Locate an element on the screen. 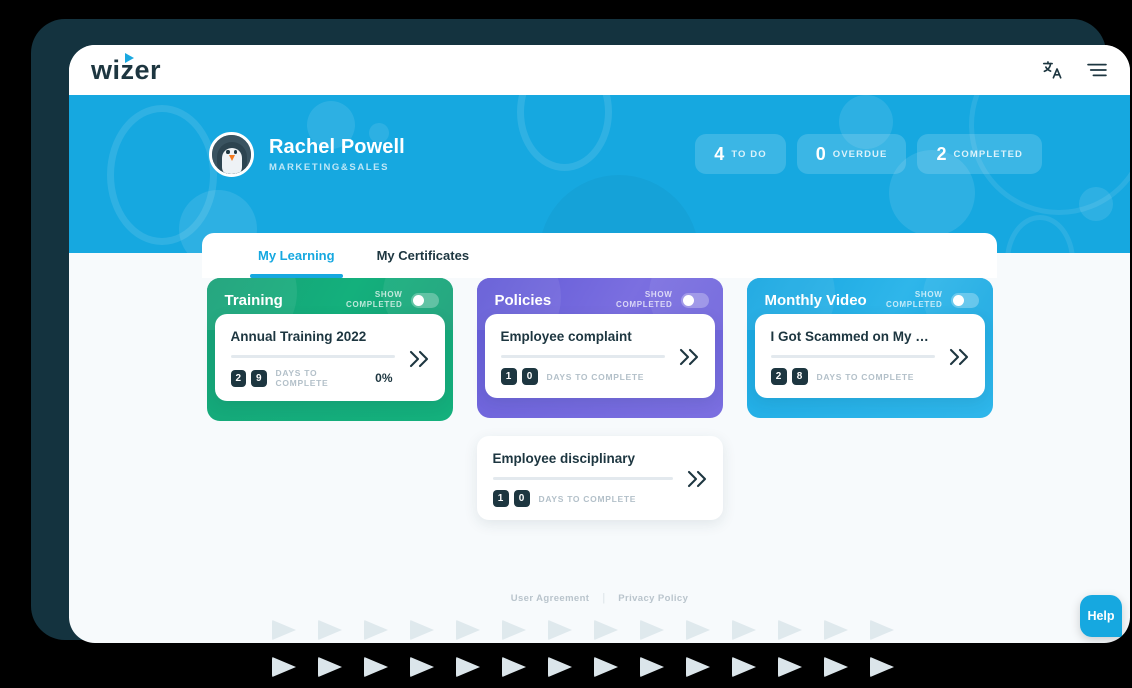  stat-completed: 2 COMPLETED is located at coordinates (979, 154).